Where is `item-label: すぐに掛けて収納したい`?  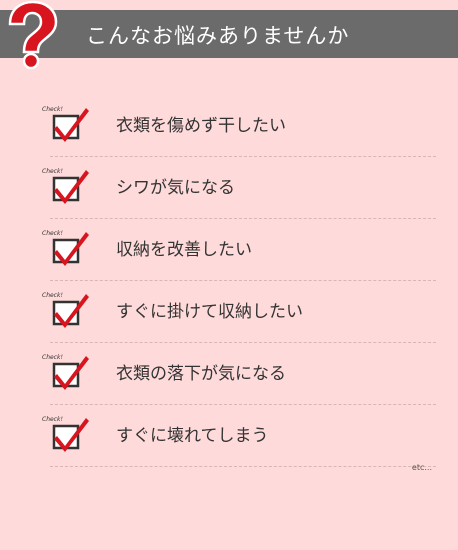 item-label: すぐに掛けて収納したい is located at coordinates (209, 312).